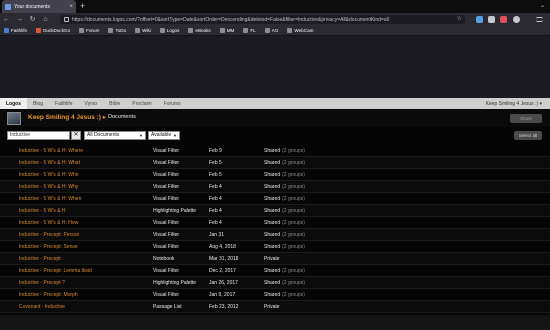 The width and height of the screenshot is (550, 330). I want to click on new-tab-button: +, so click(82, 6).